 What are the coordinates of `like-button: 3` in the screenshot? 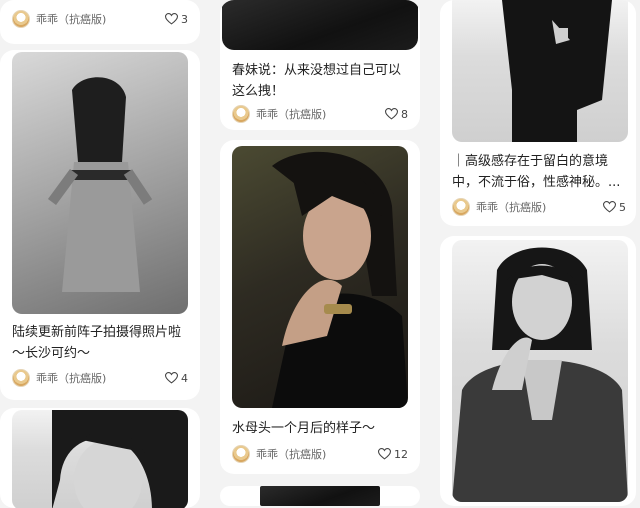 It's located at (176, 19).